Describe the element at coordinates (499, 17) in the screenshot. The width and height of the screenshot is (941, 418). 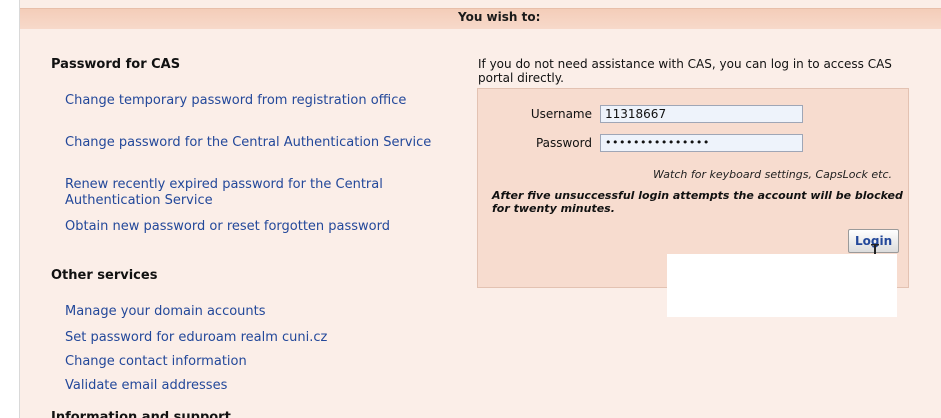
I see `page-title: You wish to:` at that location.